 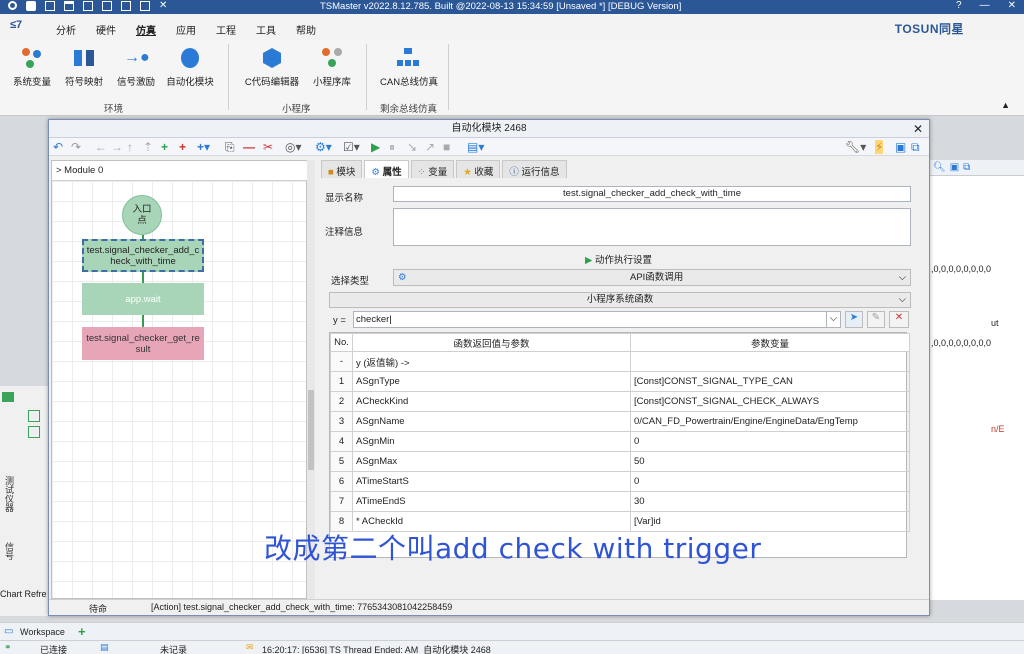 I want to click on play-icon, so click(x=8, y=397).